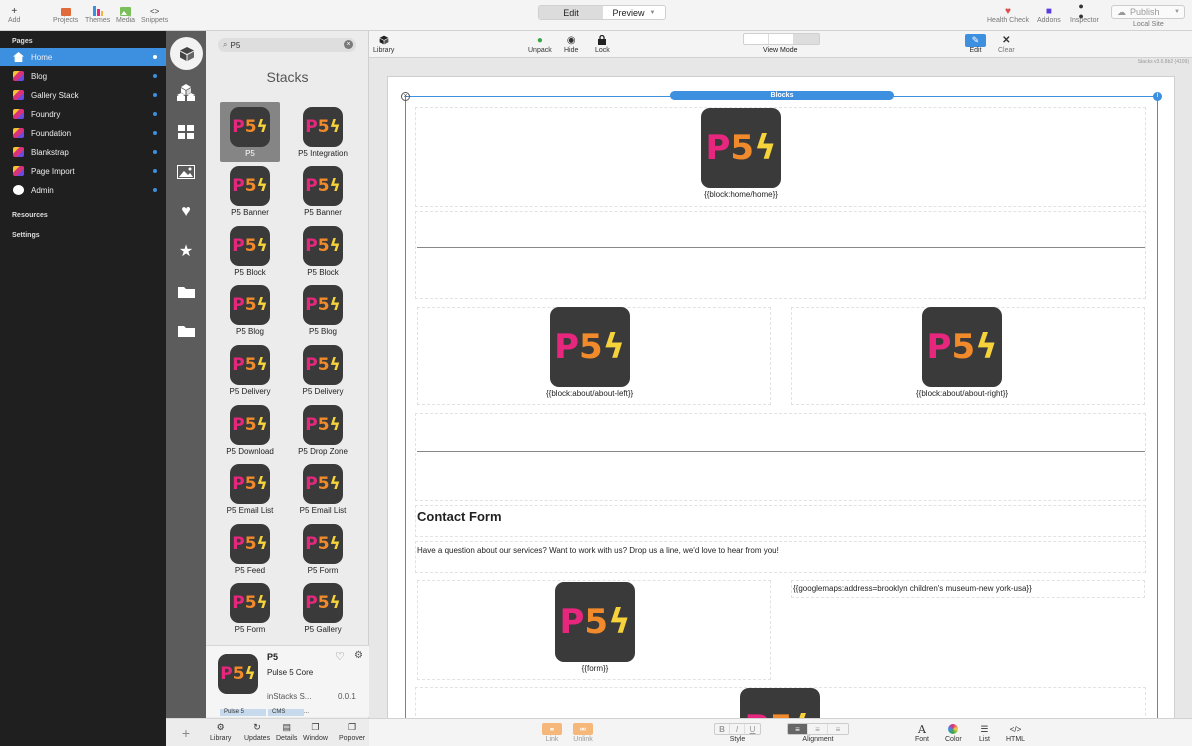 Image resolution: width=1192 pixels, height=746 pixels. I want to click on view-mode-phone, so click(806, 39).